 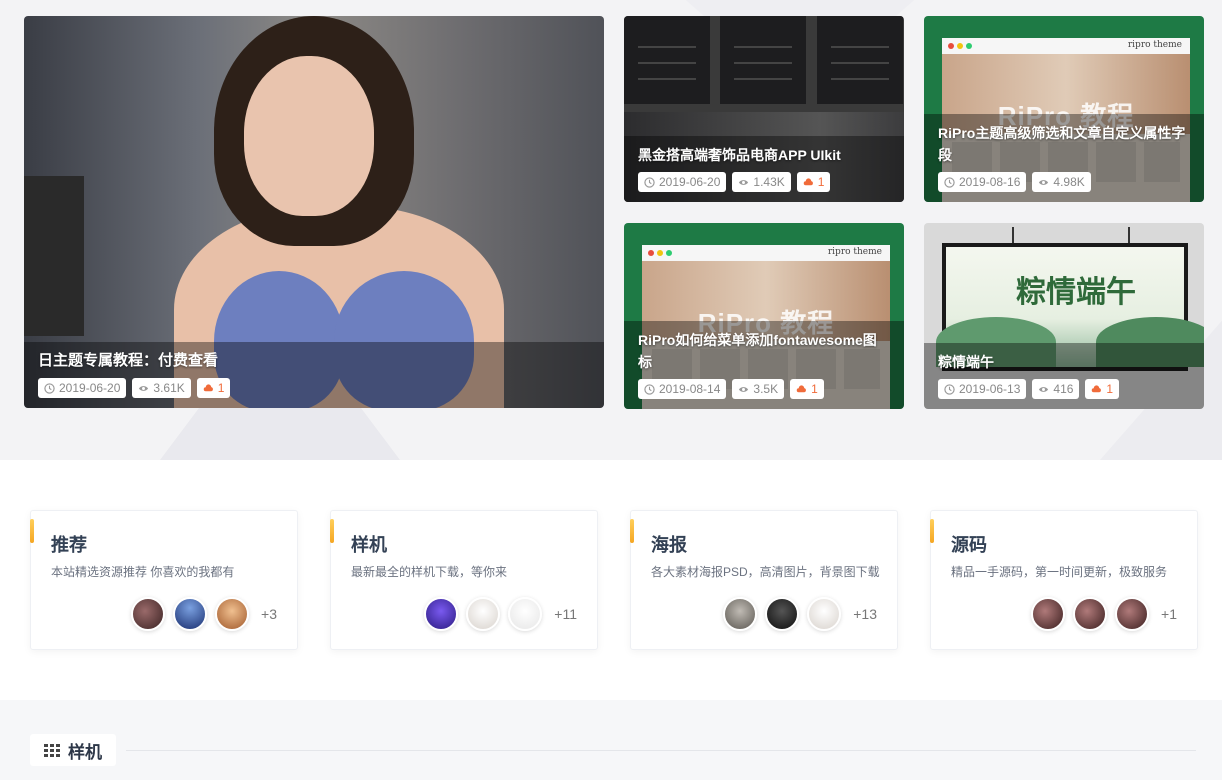 I want to click on post-overlay: 黑金搭高端奢饰品电商APP UIkit 2019-06-20 1.43K 1, so click(x=764, y=169).